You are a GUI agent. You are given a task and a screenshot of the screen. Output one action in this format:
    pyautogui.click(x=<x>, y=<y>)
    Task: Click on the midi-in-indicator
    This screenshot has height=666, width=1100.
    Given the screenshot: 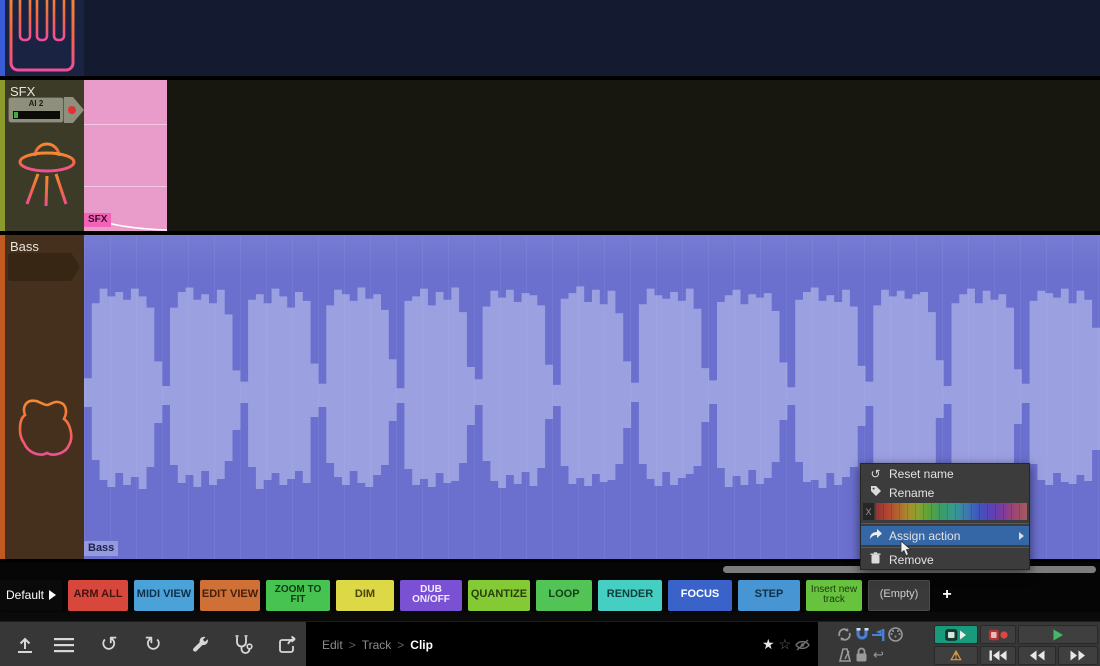 What is the action you would take?
    pyautogui.click(x=895, y=634)
    